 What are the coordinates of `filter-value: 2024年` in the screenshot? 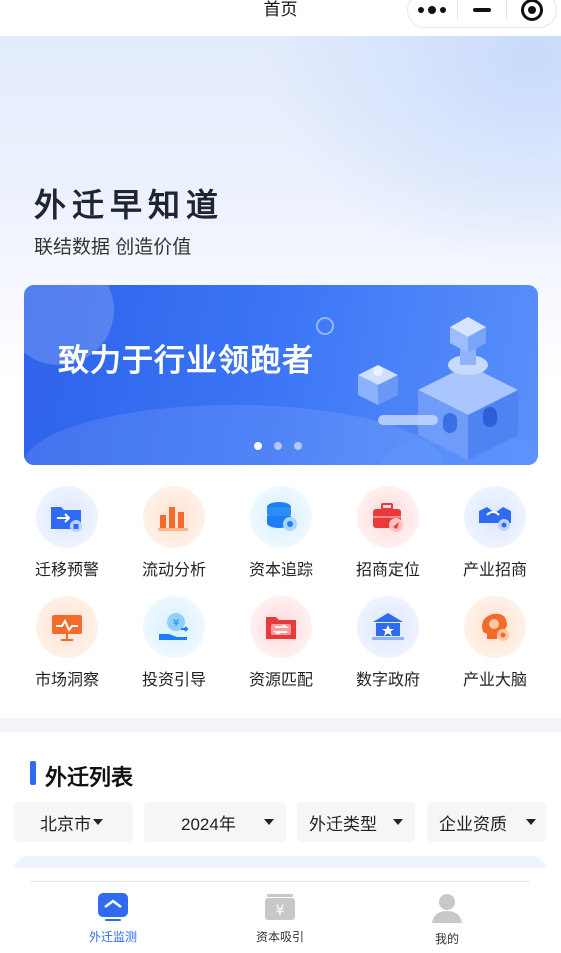 It's located at (208, 824).